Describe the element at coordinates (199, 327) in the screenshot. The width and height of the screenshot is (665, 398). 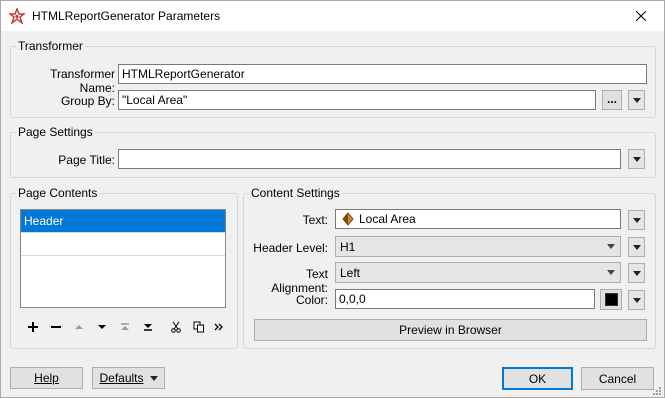
I see `copy-icon` at that location.